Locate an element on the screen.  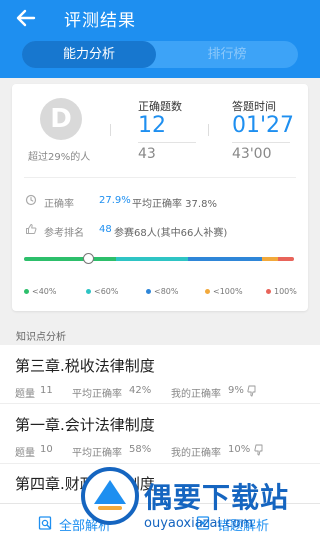
answer-time-label: 答题时间 is located at coordinates (254, 106).